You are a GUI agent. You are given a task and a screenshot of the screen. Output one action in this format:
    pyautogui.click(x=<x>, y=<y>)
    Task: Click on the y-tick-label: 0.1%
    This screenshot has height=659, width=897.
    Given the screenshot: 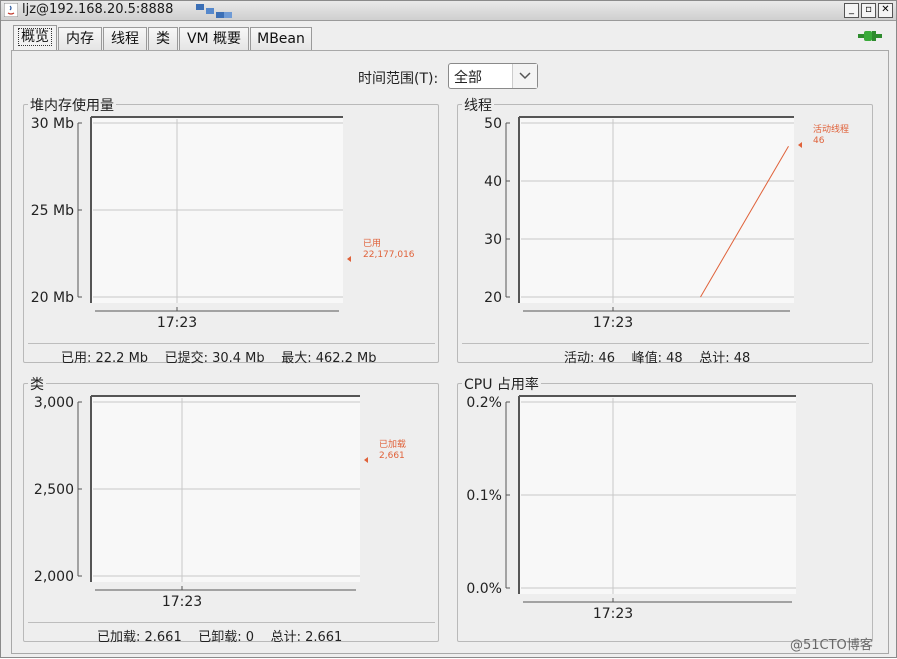 What is the action you would take?
    pyautogui.click(x=484, y=496)
    